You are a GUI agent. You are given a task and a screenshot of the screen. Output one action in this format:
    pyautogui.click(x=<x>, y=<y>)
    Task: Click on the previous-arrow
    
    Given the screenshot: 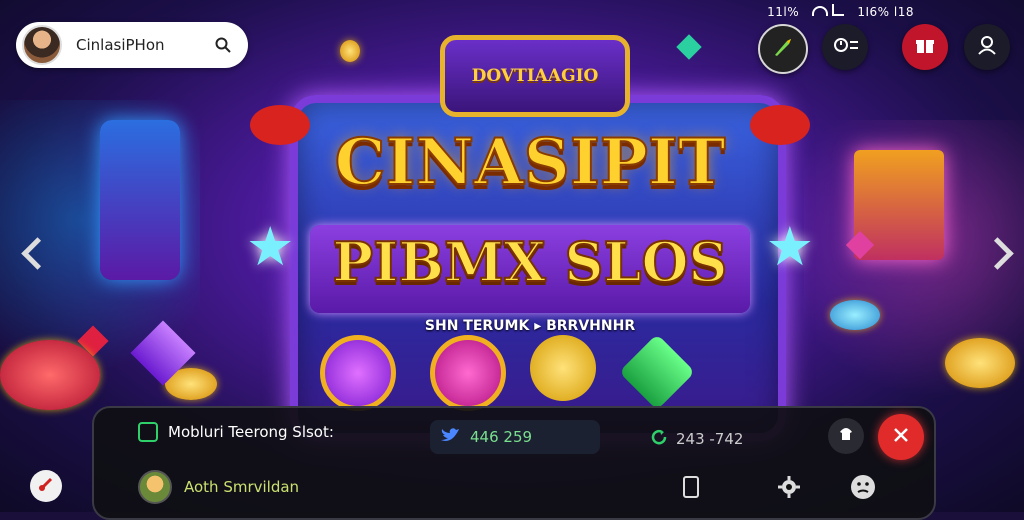 What is the action you would take?
    pyautogui.click(x=37, y=253)
    